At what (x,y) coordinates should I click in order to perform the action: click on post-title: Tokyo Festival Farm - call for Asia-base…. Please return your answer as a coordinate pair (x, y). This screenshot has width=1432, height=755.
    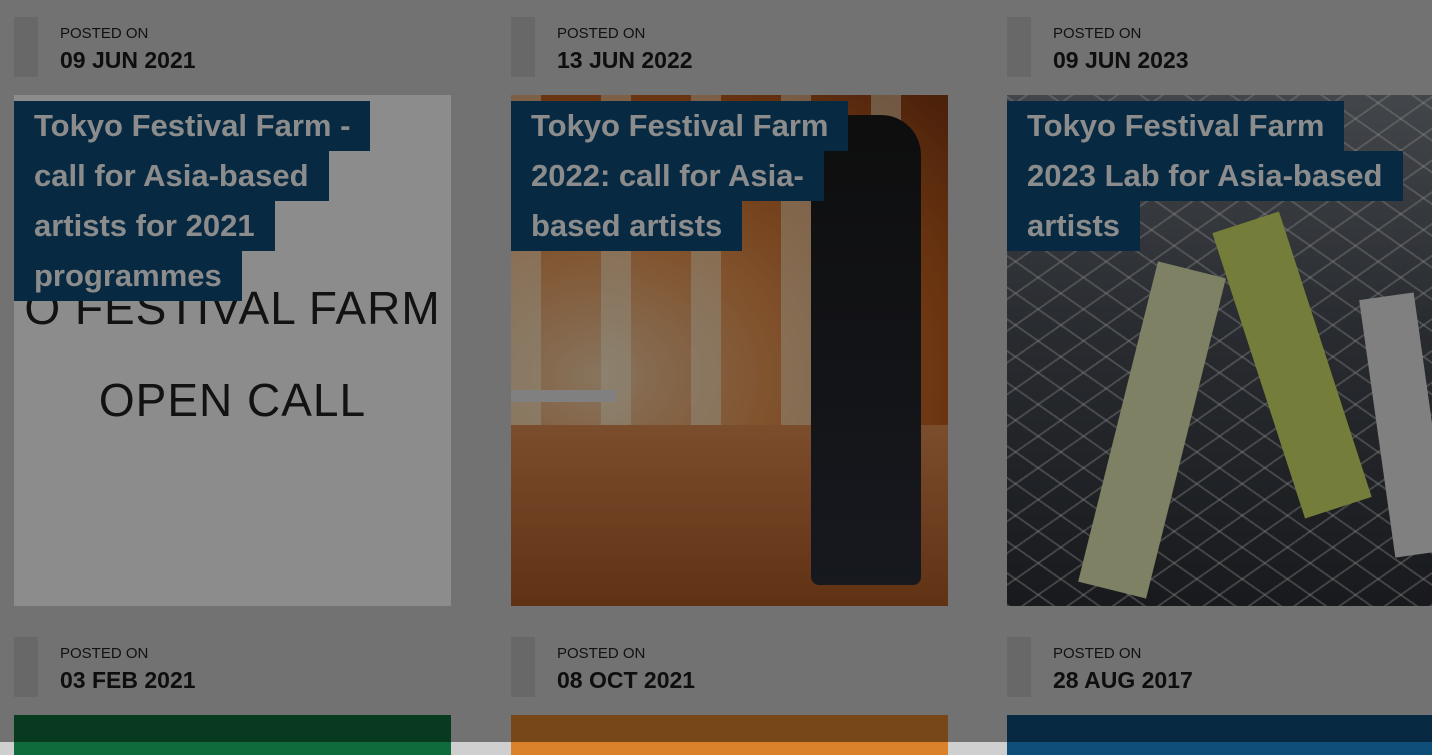
    Looking at the image, I should click on (192, 201).